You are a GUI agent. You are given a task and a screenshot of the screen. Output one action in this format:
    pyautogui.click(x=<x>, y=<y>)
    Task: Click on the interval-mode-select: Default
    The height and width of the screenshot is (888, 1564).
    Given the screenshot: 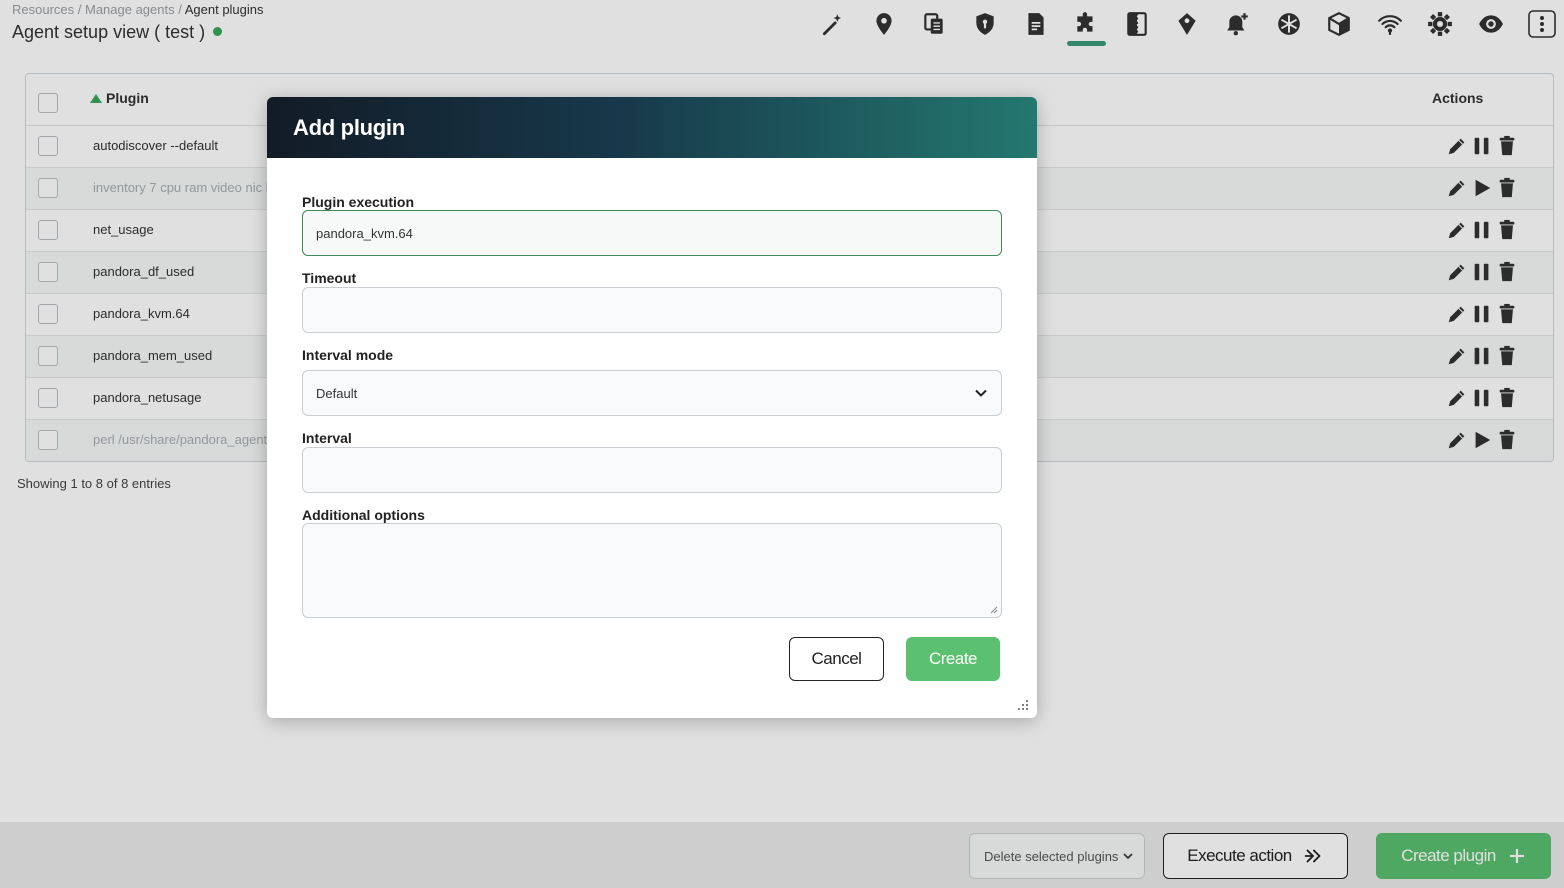 What is the action you would take?
    pyautogui.click(x=652, y=393)
    